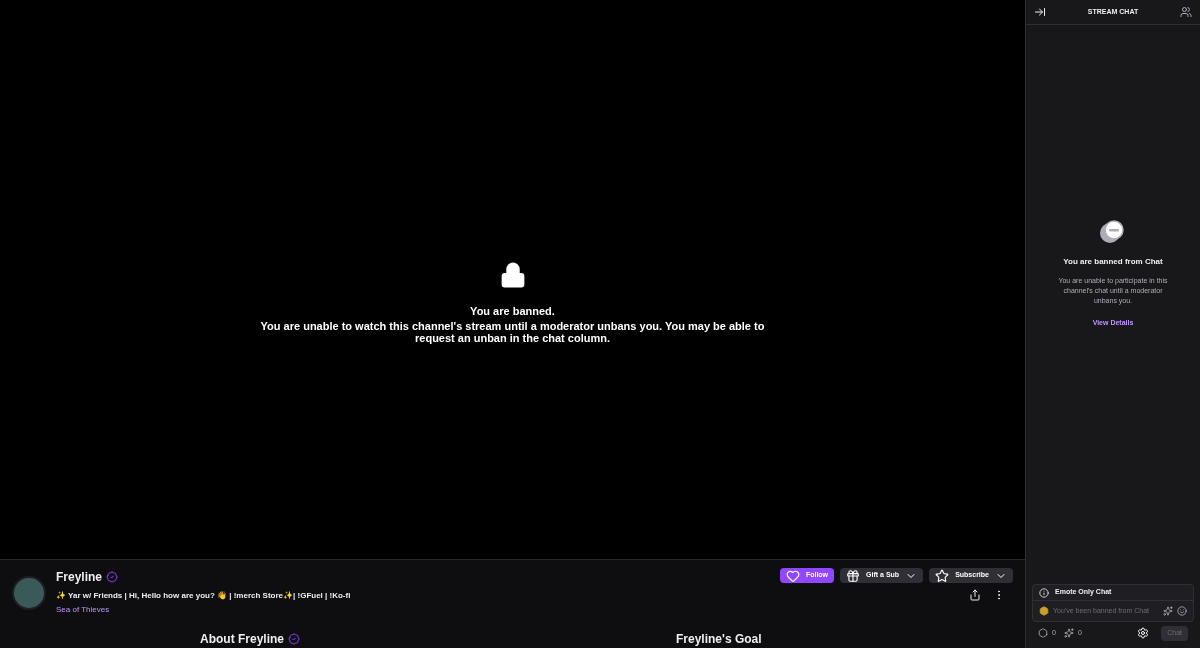  What do you see at coordinates (853, 575) in the screenshot?
I see `gift-icon` at bounding box center [853, 575].